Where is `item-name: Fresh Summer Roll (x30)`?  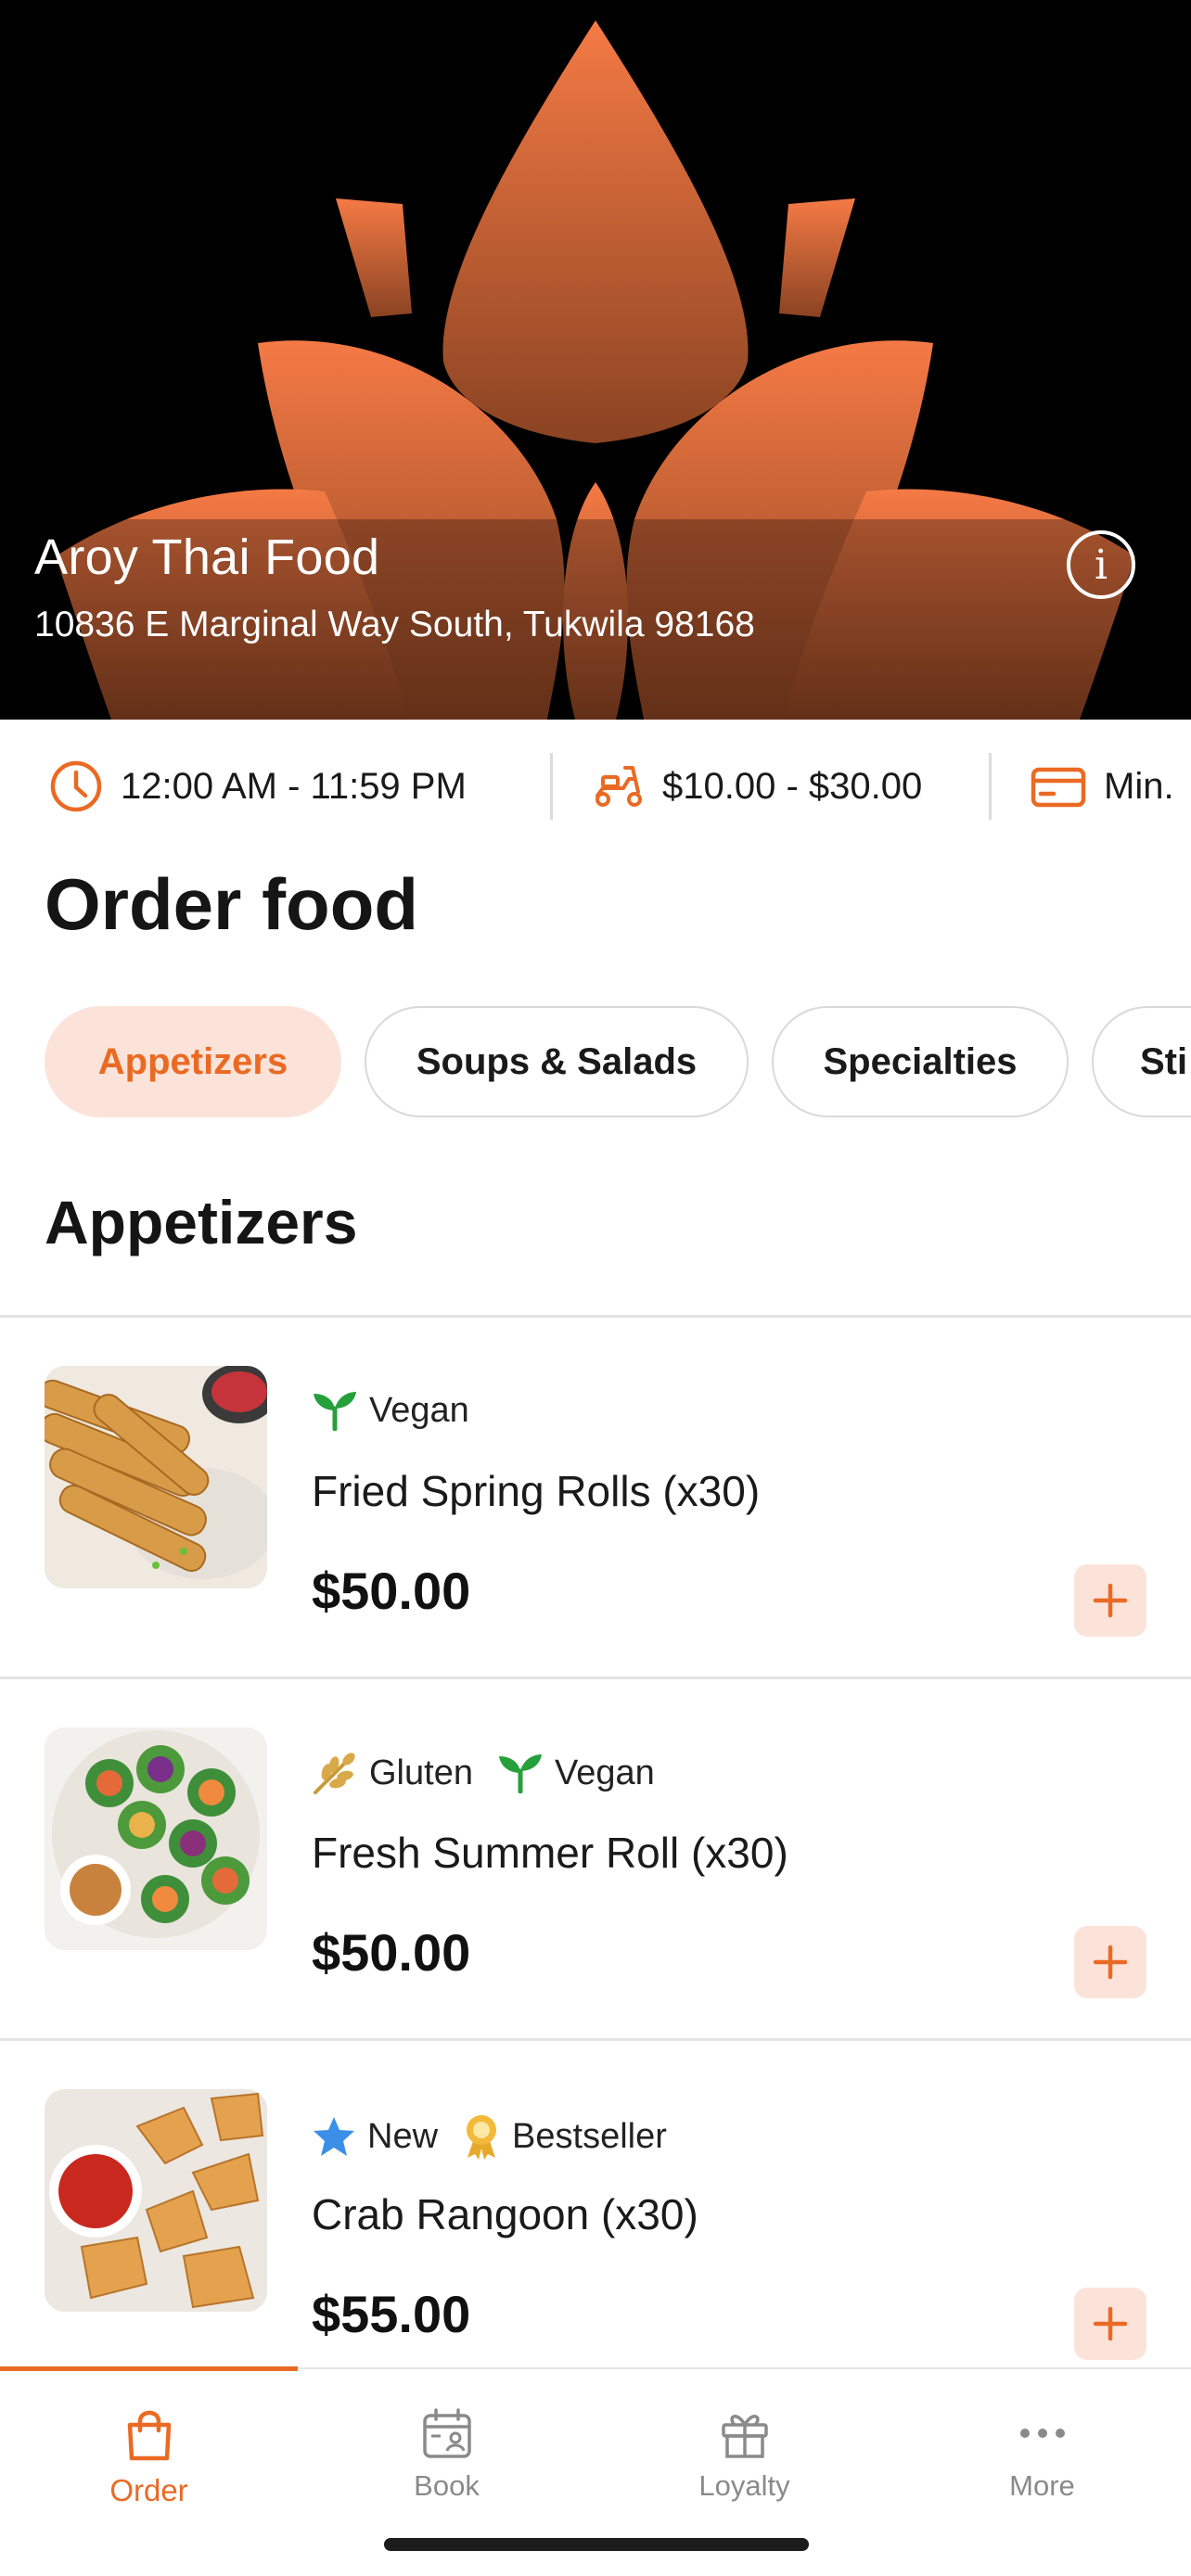 item-name: Fresh Summer Roll (x30) is located at coordinates (550, 1853).